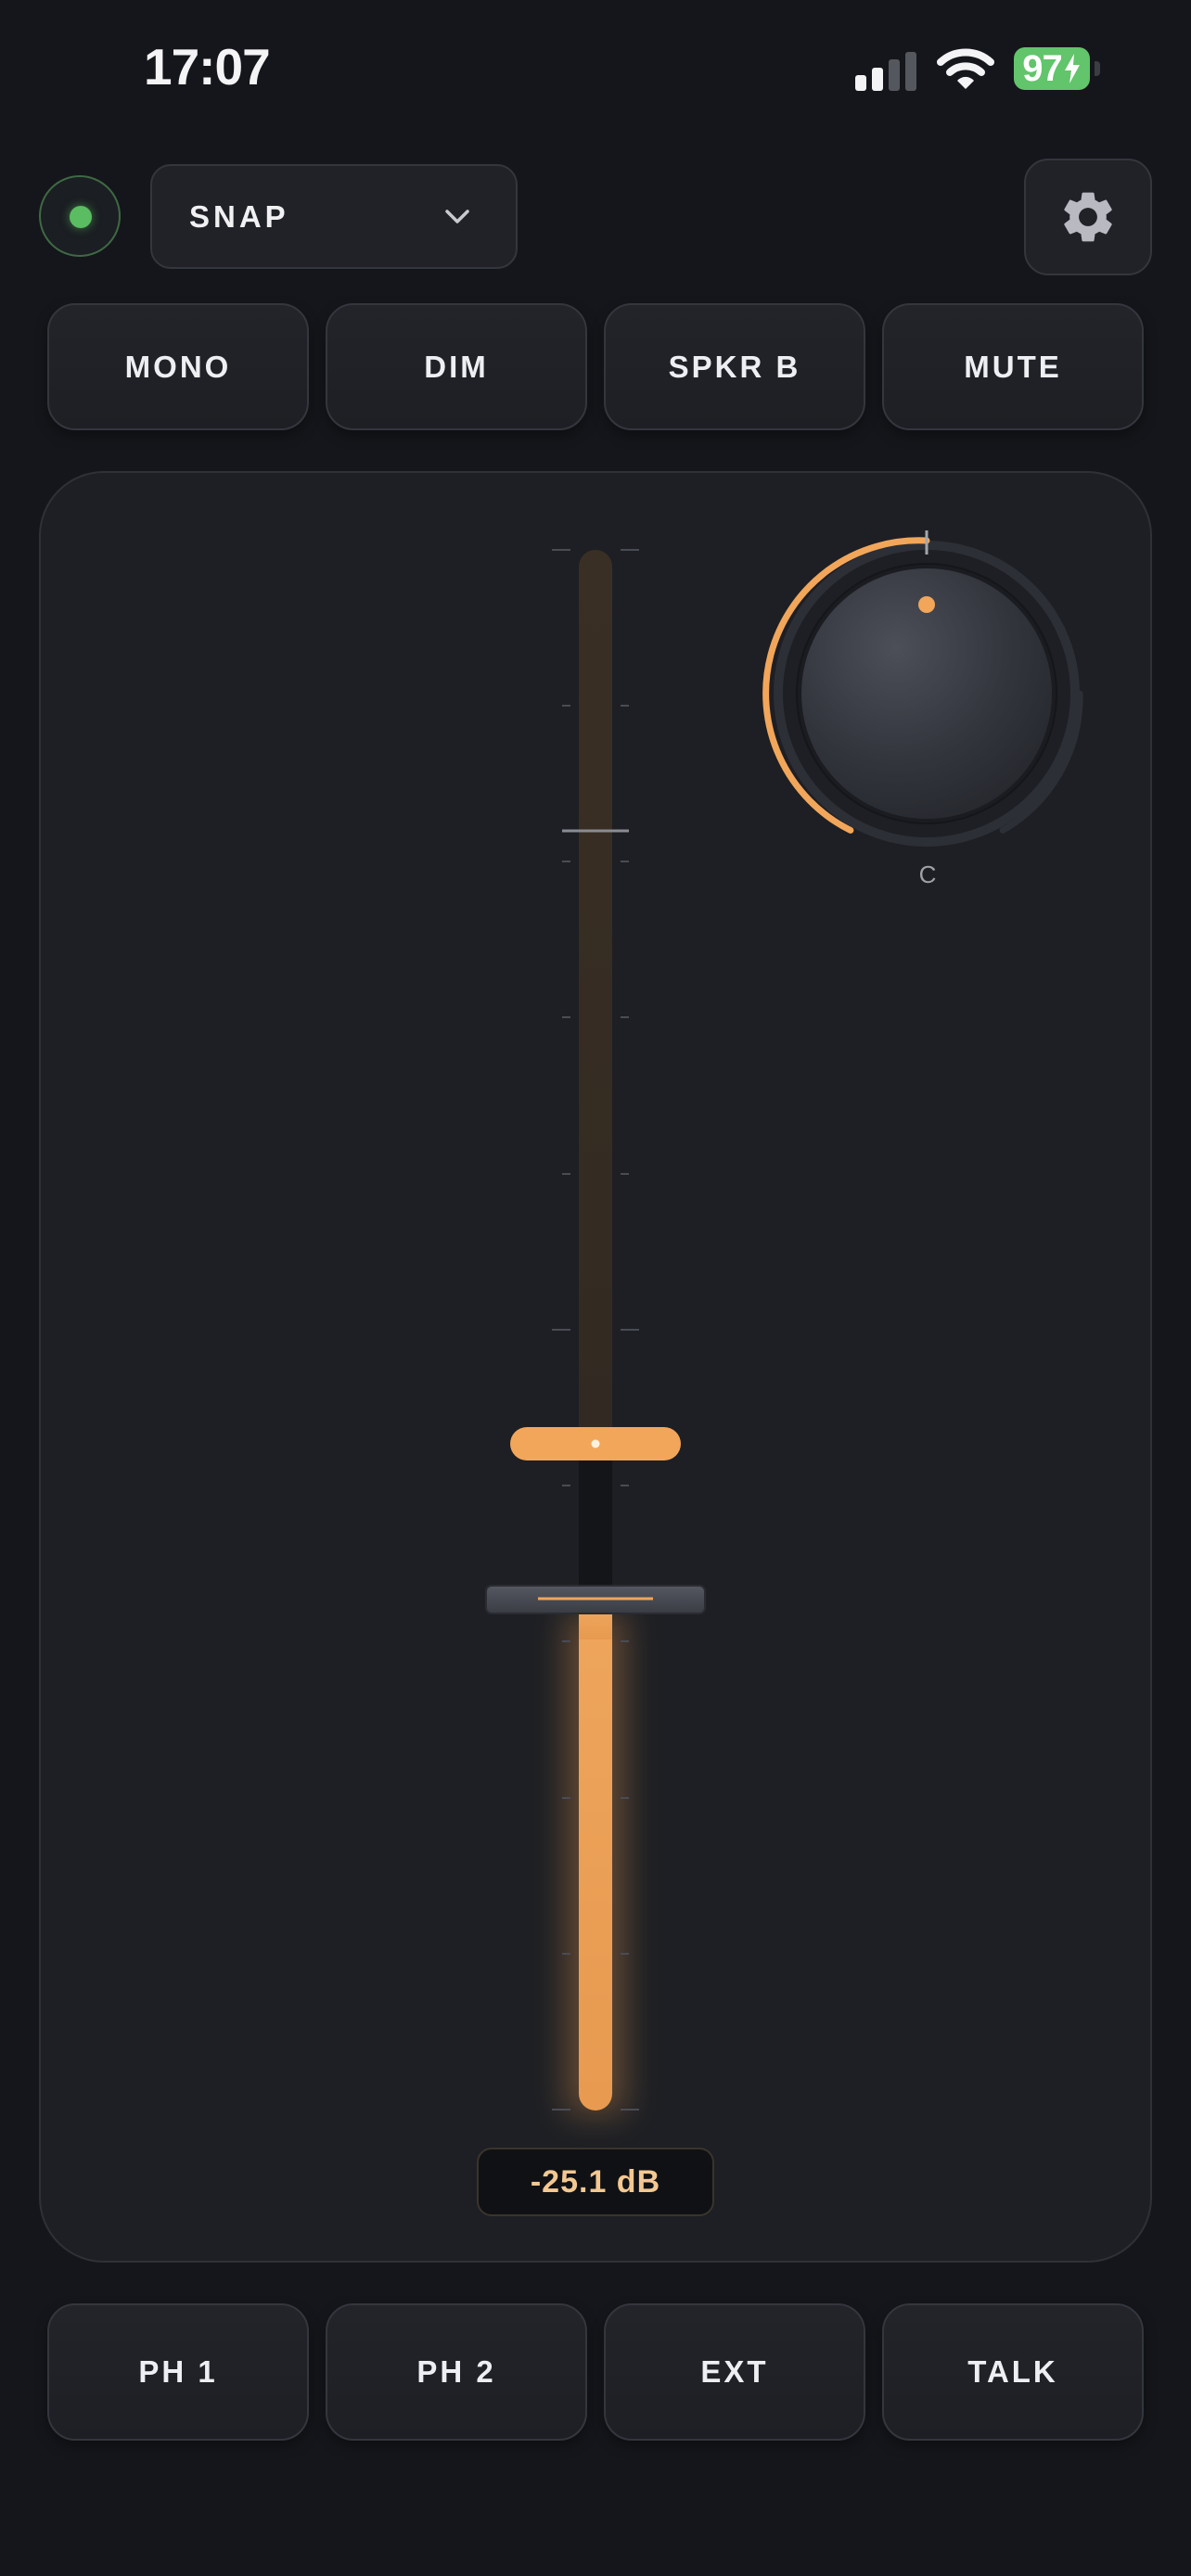 The height and width of the screenshot is (2576, 1191). I want to click on peak-marker-dot, so click(595, 1444).